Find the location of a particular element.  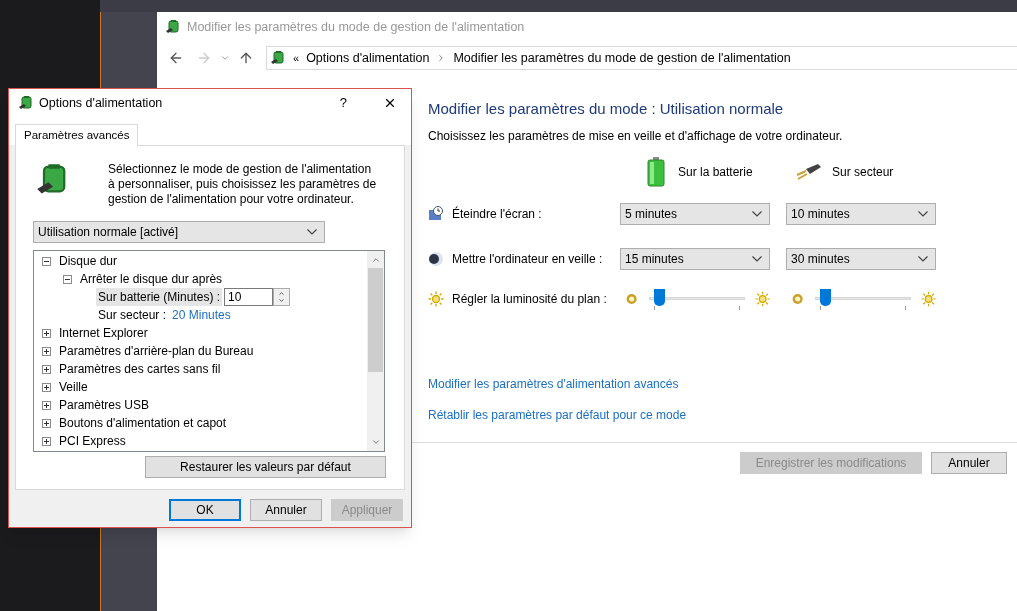

battery-icon is located at coordinates (656, 171).